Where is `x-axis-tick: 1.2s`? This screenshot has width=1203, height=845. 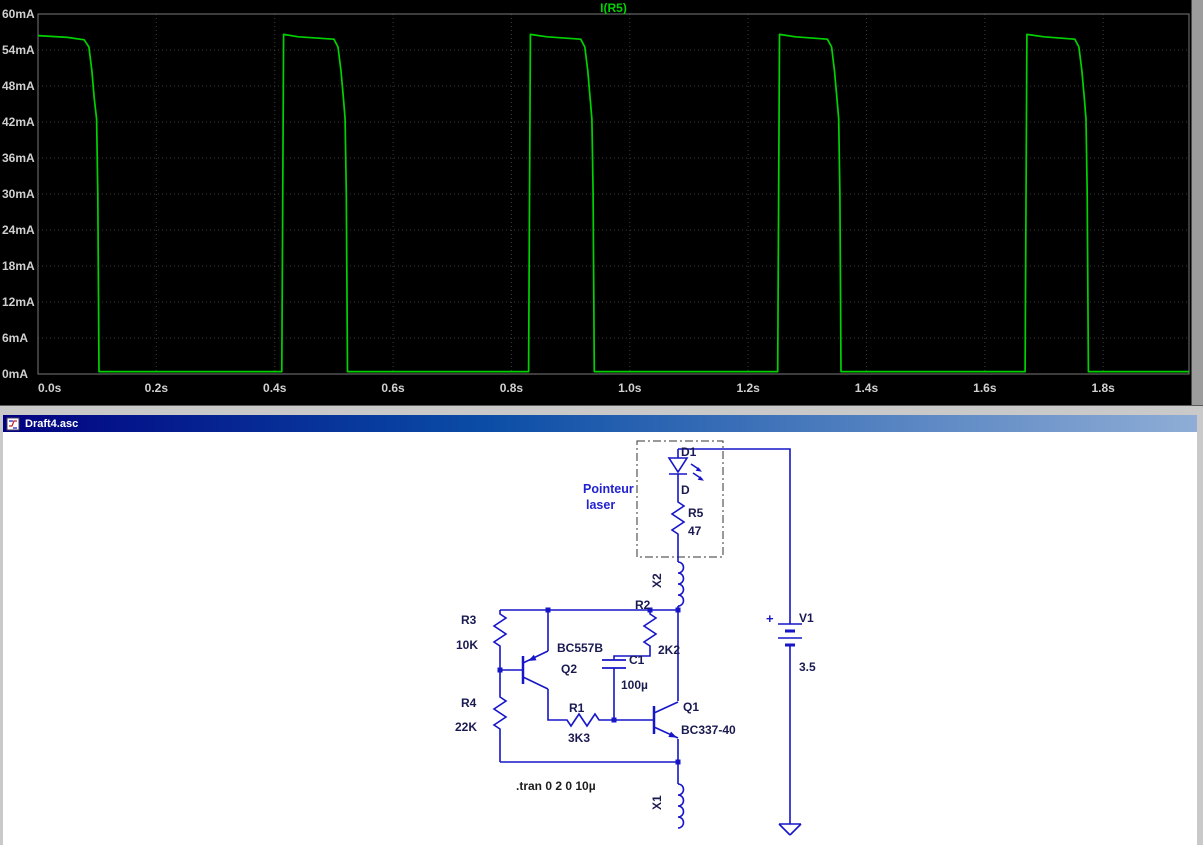 x-axis-tick: 1.2s is located at coordinates (748, 388).